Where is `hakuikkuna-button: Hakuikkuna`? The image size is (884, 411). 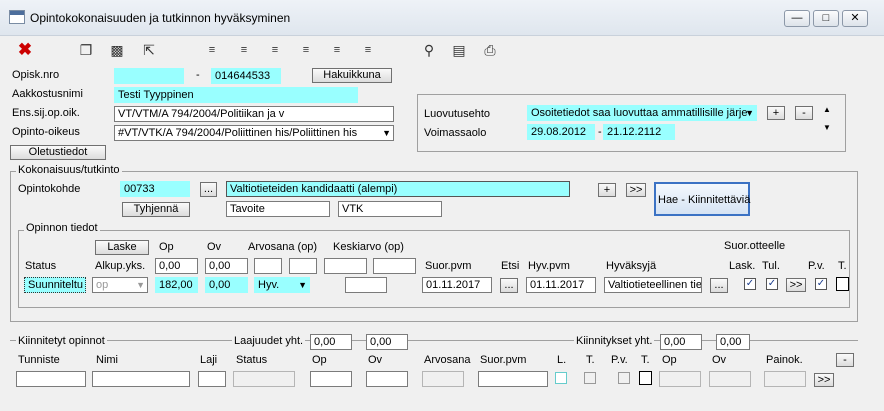 hakuikkuna-button: Hakuikkuna is located at coordinates (352, 75).